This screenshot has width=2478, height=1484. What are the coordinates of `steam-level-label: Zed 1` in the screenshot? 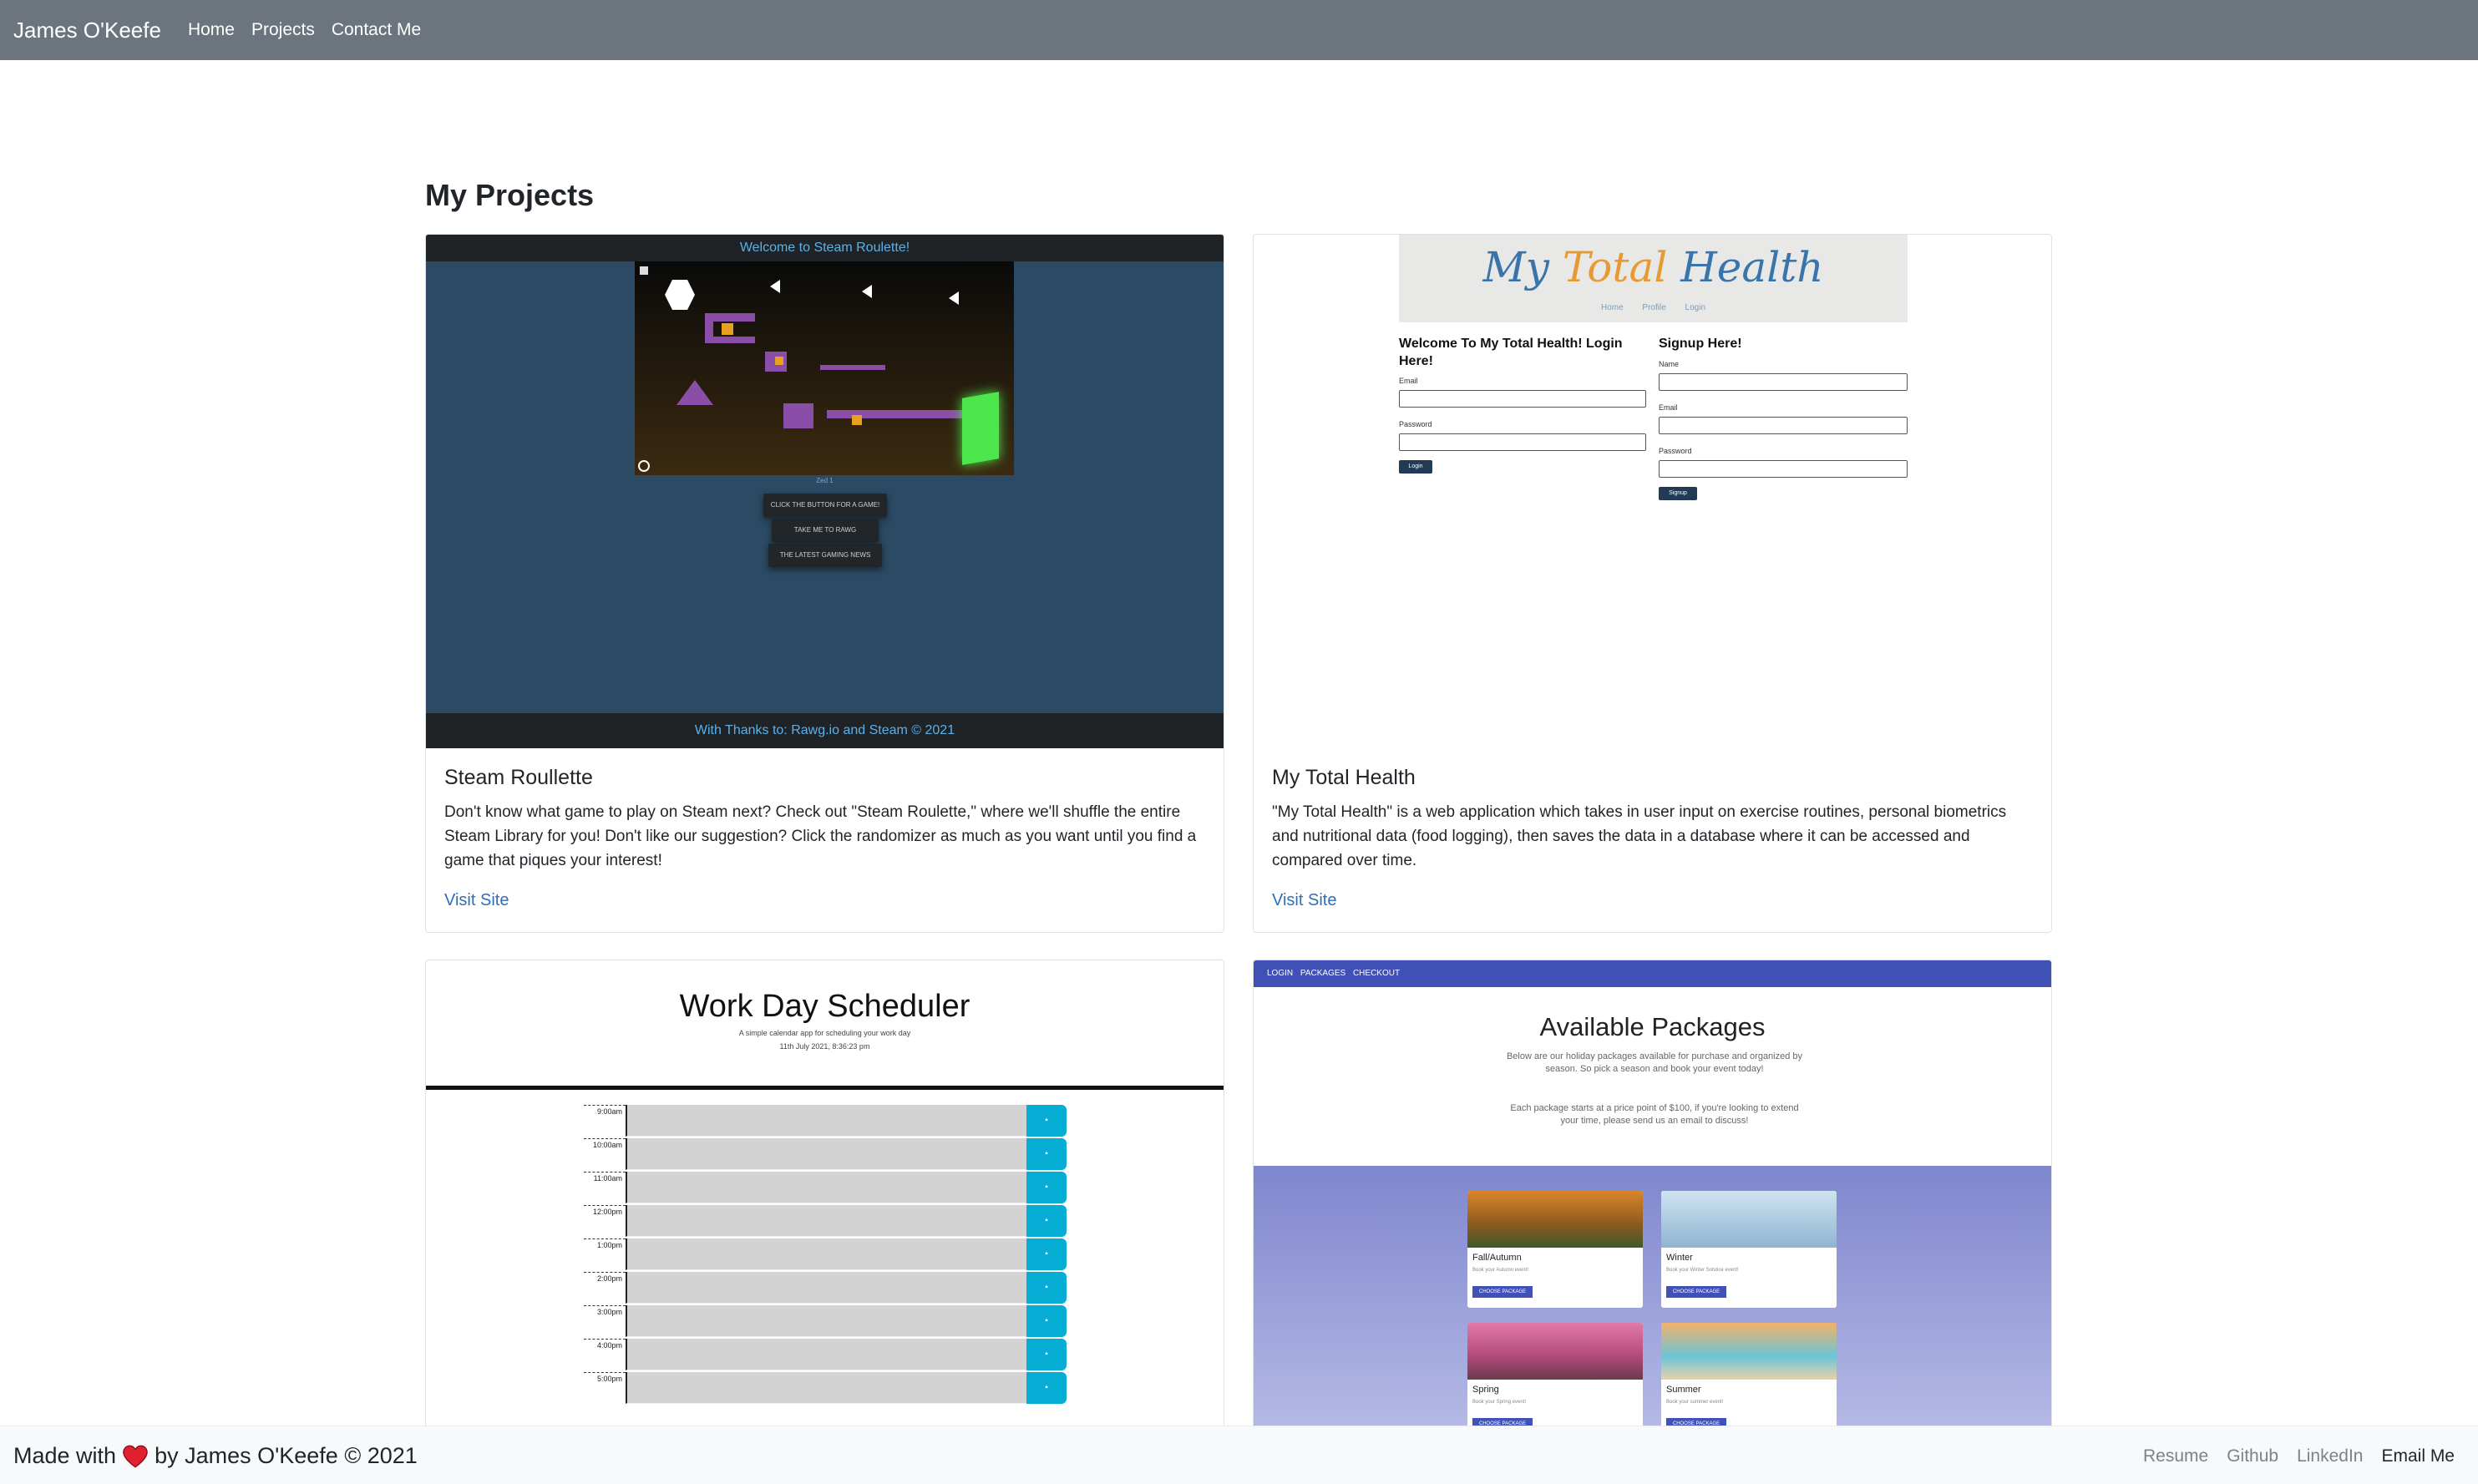 It's located at (825, 480).